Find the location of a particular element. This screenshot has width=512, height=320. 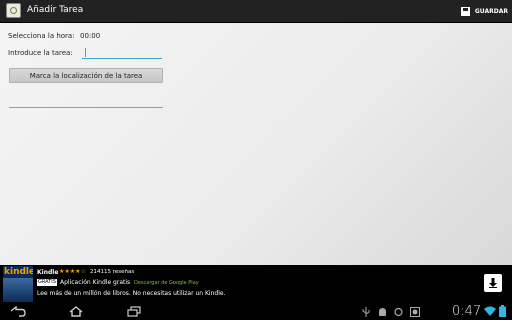

review-count: 214115 reseñas is located at coordinates (112, 272).